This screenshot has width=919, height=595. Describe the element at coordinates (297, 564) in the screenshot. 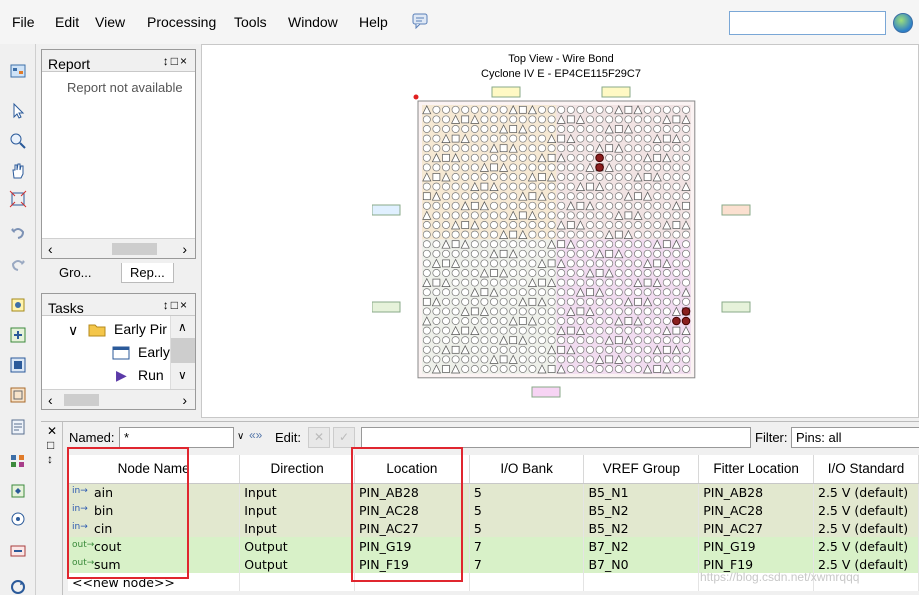

I see `direction-cell: Output` at that location.